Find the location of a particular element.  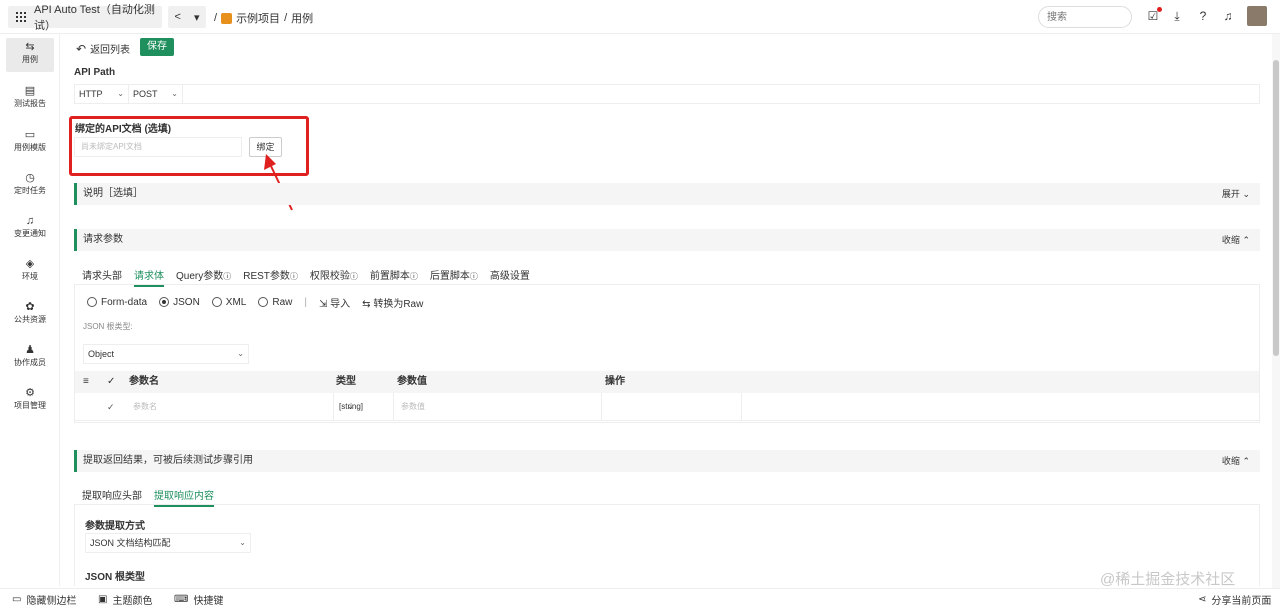

back-to-list-button: ↶ 返回列表 is located at coordinates (103, 49).